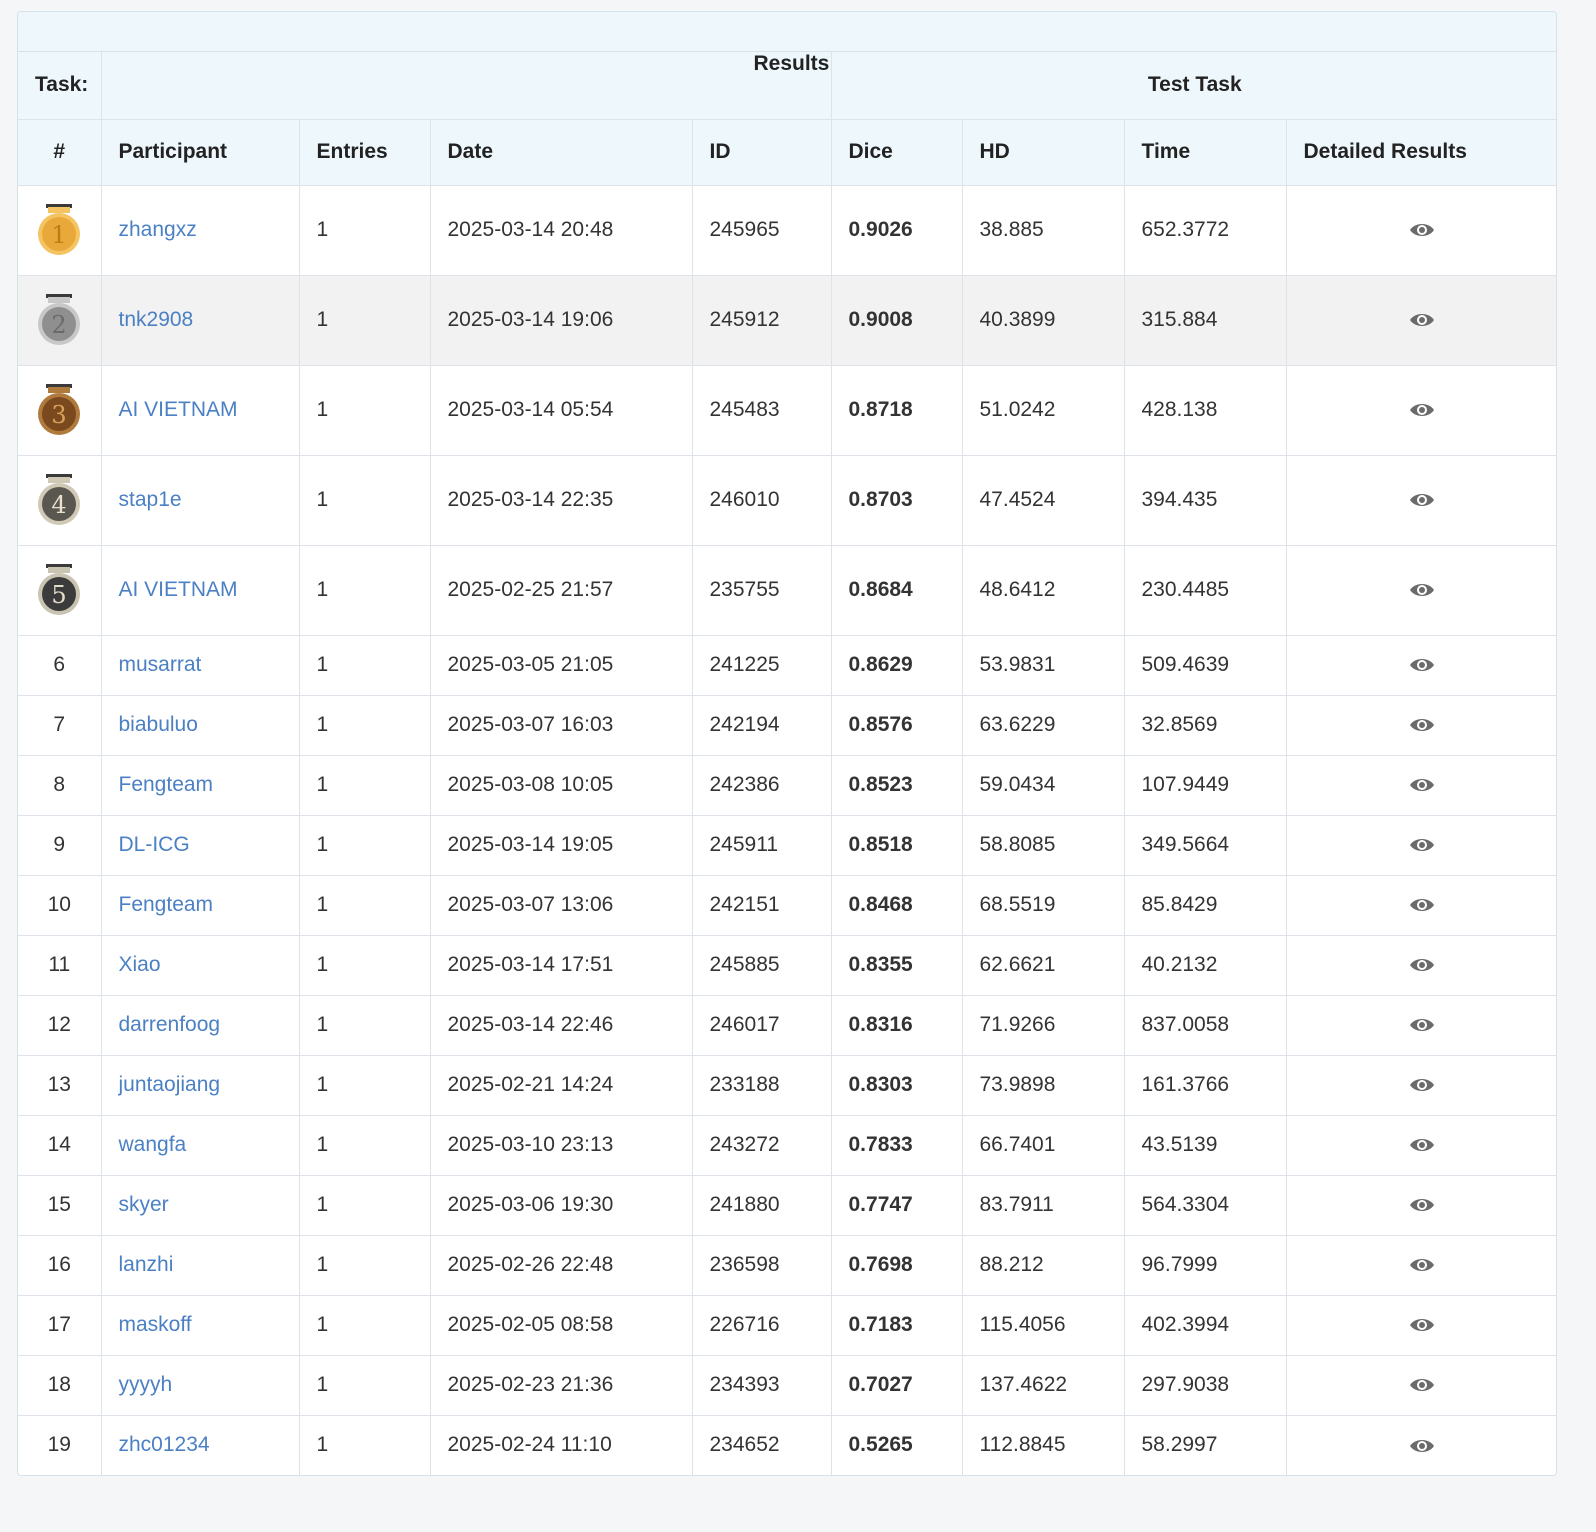 The image size is (1596, 1532). Describe the element at coordinates (1043, 1265) in the screenshot. I see `hd-cell: 88.212` at that location.